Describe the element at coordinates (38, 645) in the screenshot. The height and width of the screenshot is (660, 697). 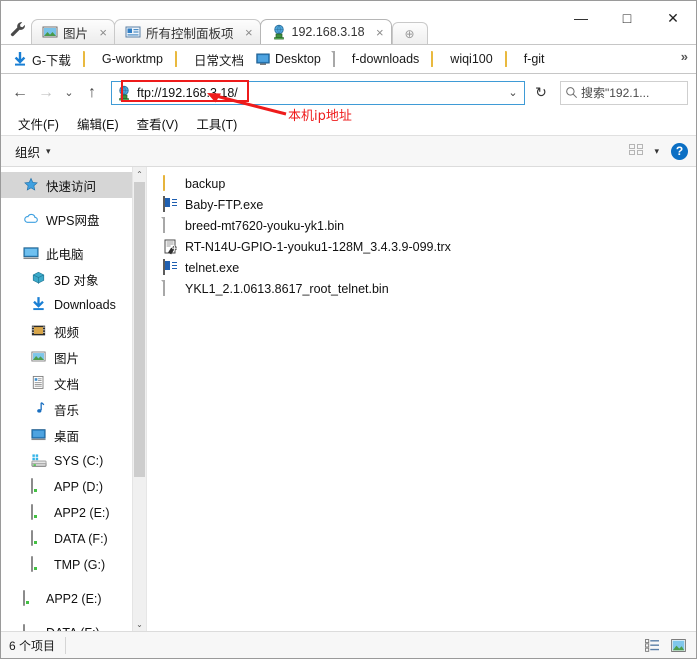
I see `item-count-label: 6 个项目` at that location.